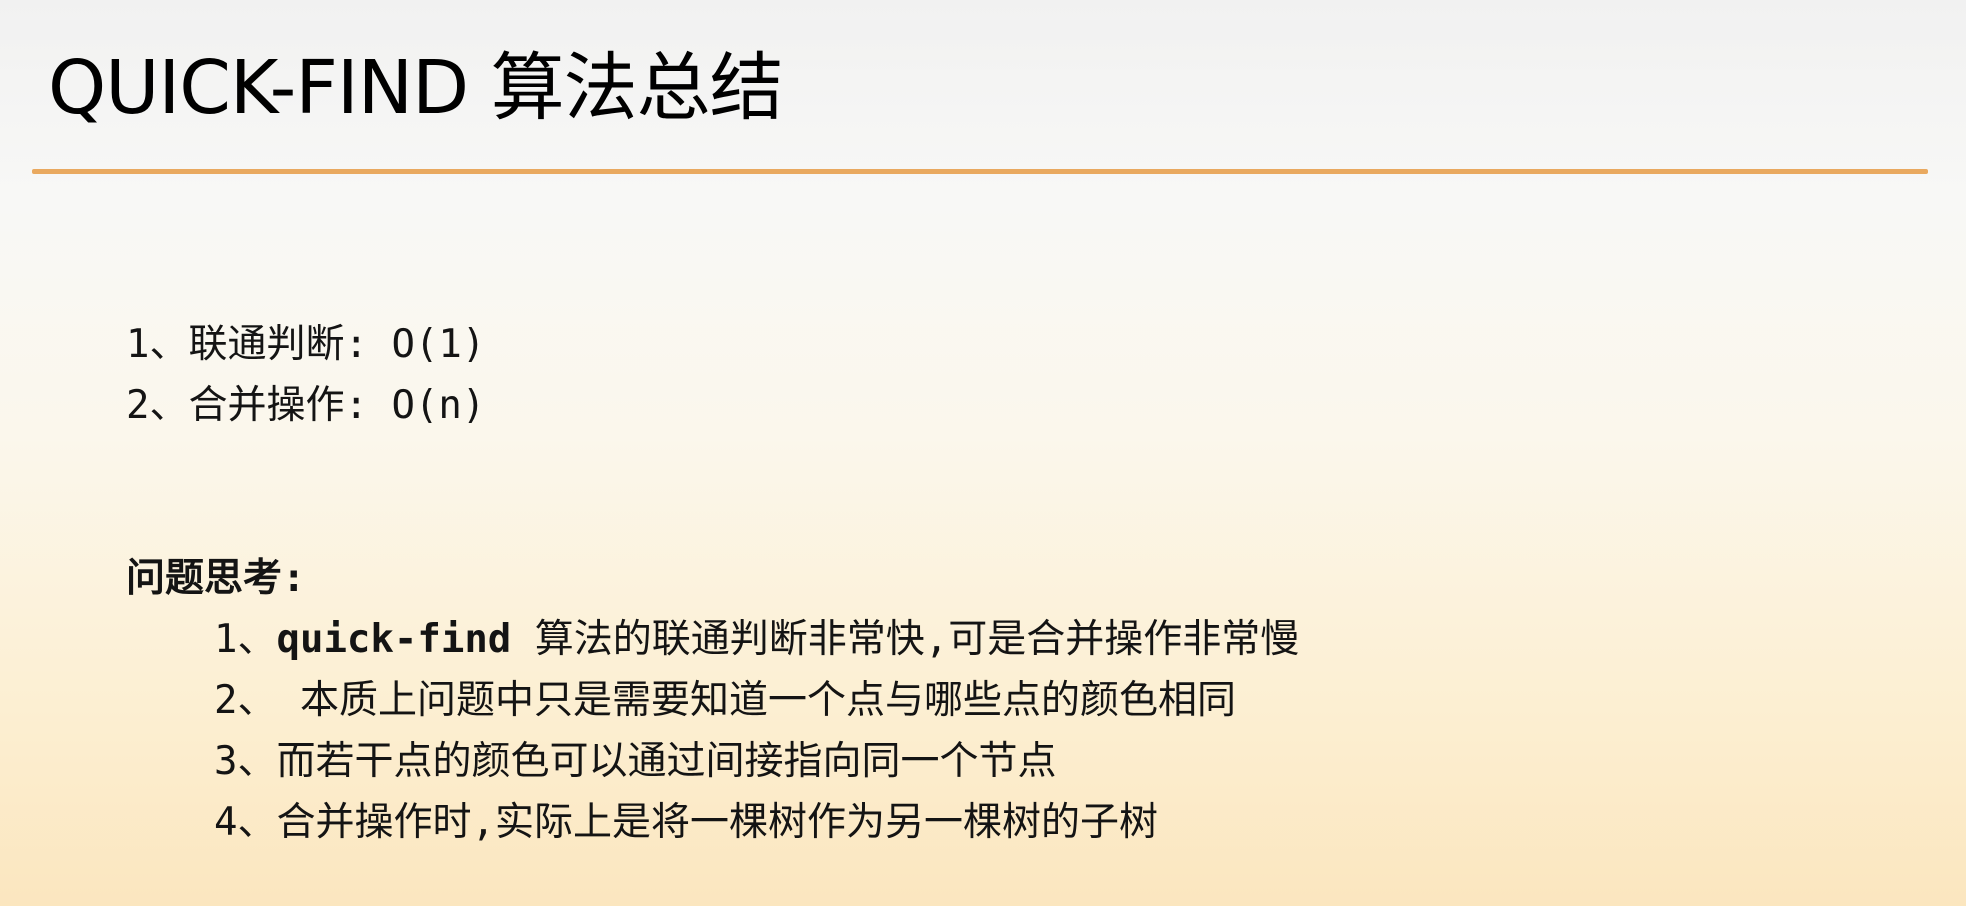 This screenshot has width=1966, height=906. I want to click on complexity-list: 1、联通判断: O(1) 2、合并操作: O(n), so click(305, 375).